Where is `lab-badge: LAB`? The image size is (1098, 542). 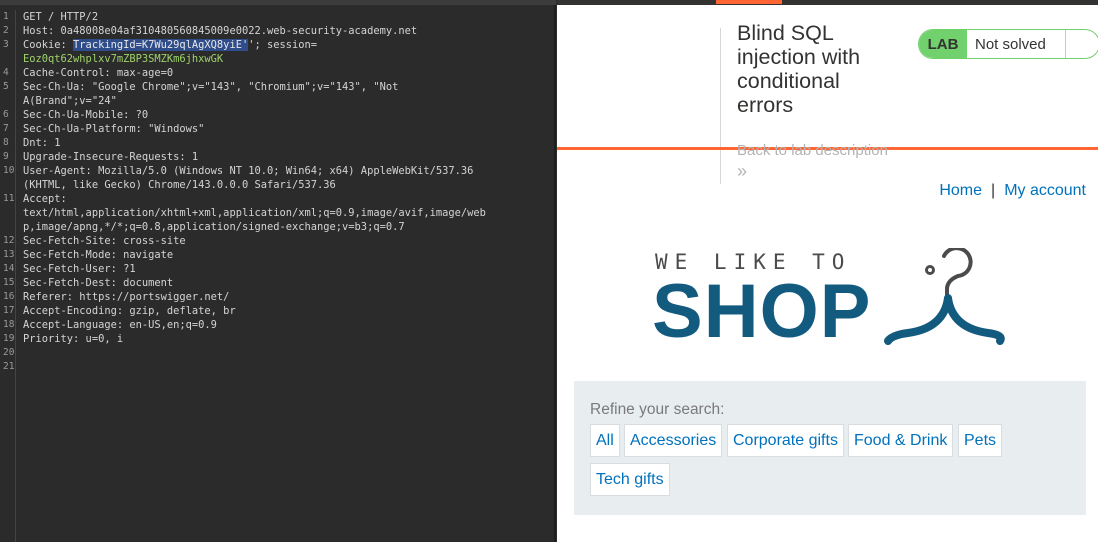
lab-badge: LAB is located at coordinates (943, 44).